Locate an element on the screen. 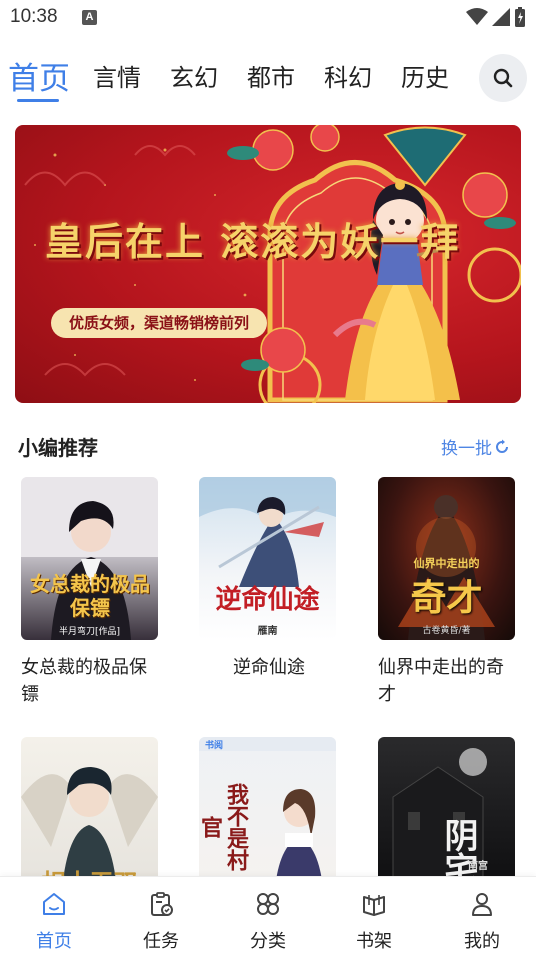  search-icon is located at coordinates (503, 78).